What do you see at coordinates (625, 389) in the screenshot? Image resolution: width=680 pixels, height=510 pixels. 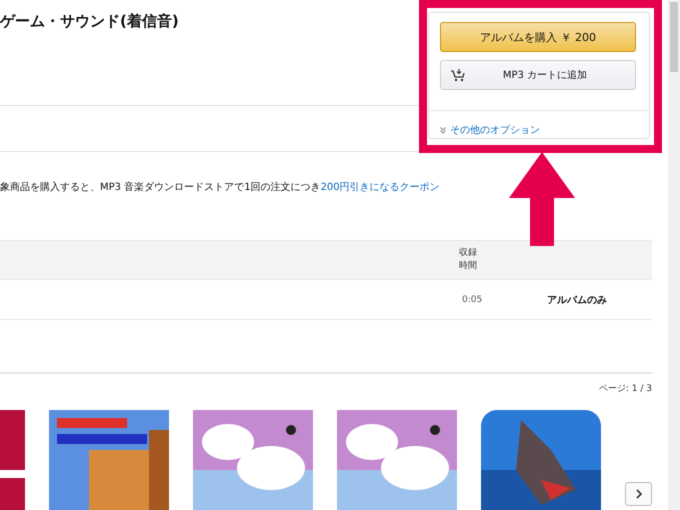 I see `page-indicator: ページ: 1 / 3` at bounding box center [625, 389].